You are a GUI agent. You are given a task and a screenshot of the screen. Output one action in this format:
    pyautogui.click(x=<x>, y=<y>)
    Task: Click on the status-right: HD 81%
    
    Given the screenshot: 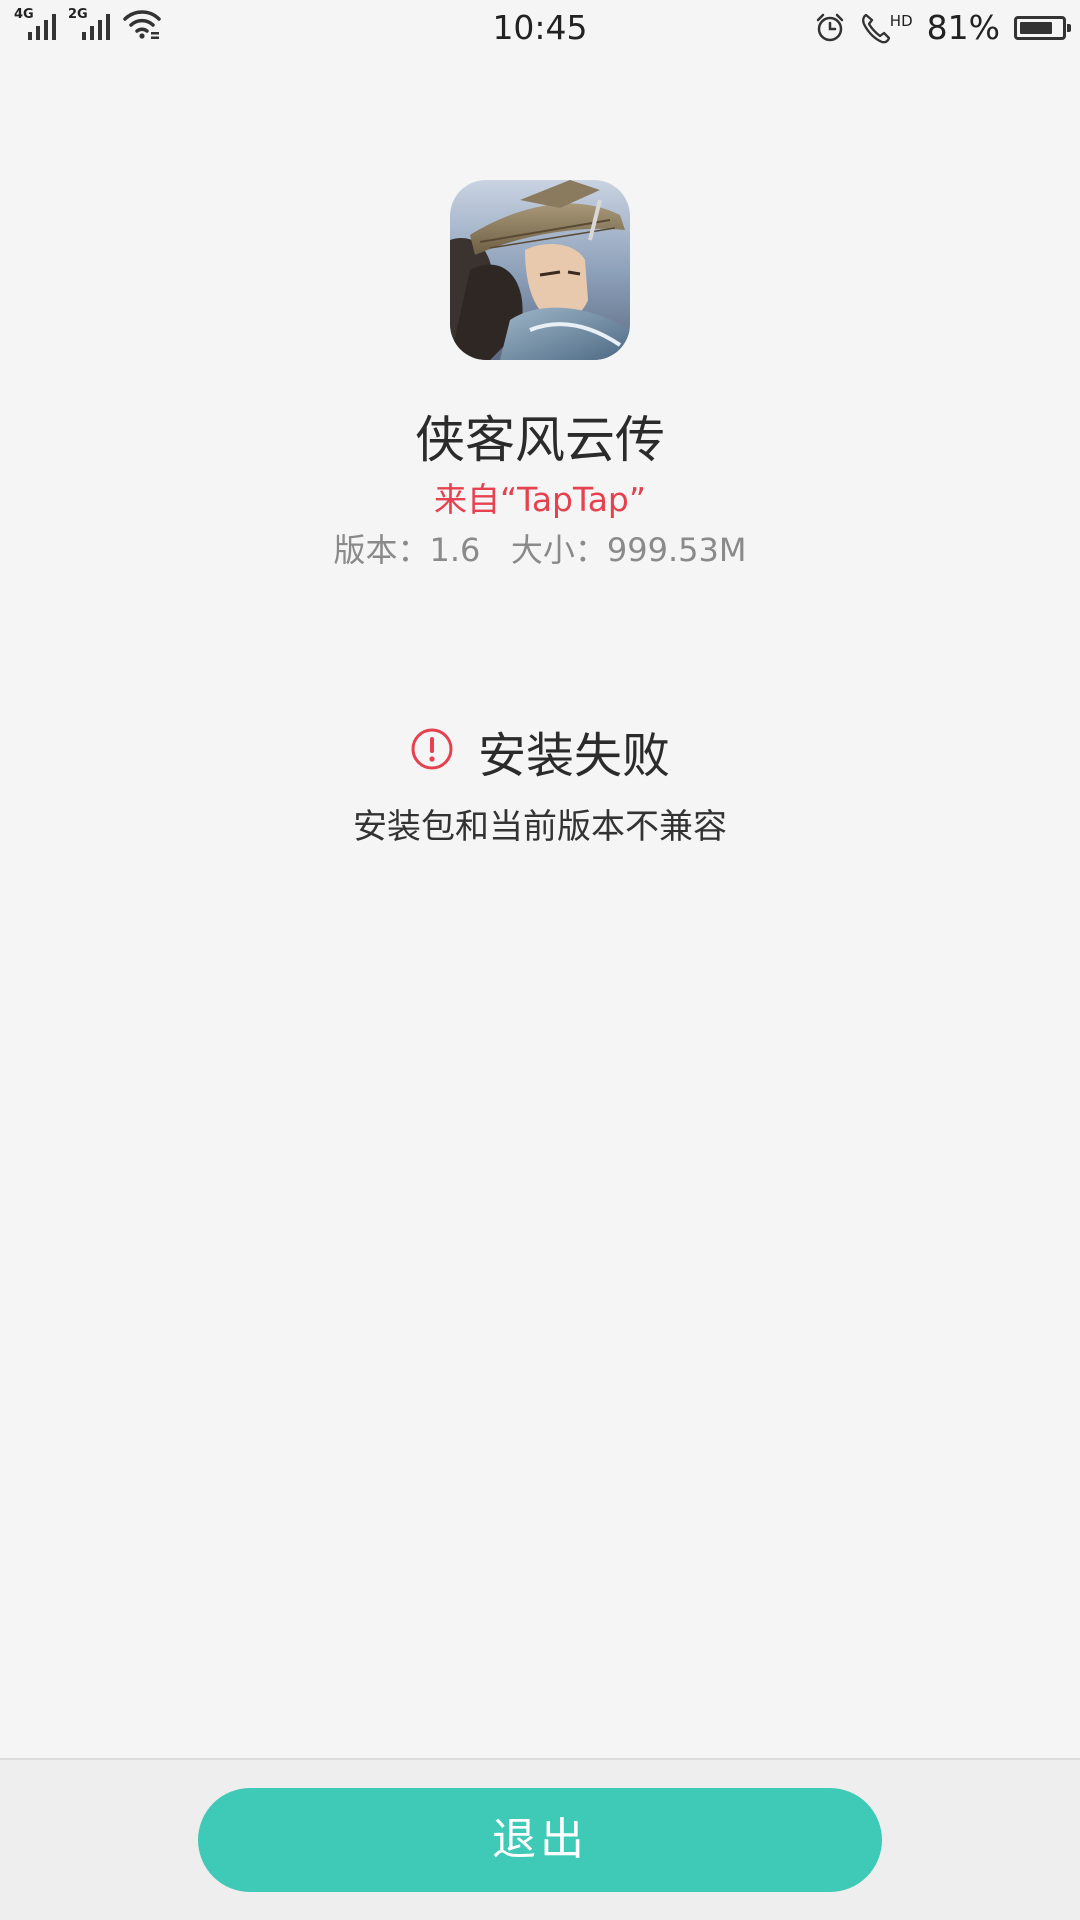 What is the action you would take?
    pyautogui.click(x=942, y=28)
    